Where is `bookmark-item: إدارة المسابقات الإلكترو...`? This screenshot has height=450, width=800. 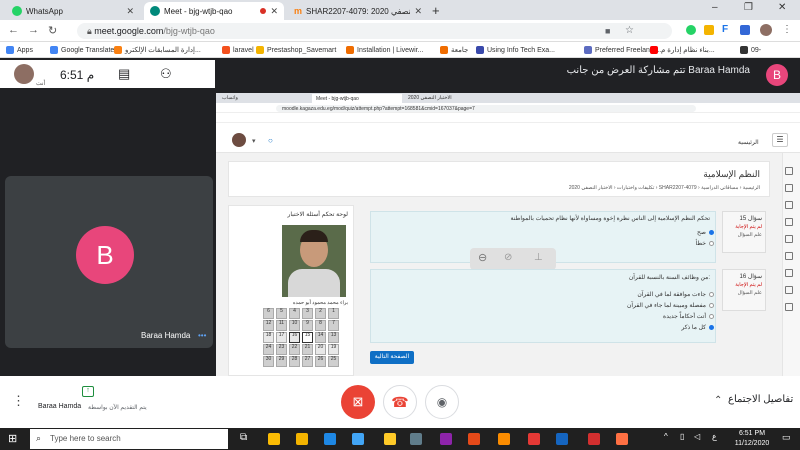 bookmark-item: إدارة المسابقات الإلكترو... is located at coordinates (157, 50).